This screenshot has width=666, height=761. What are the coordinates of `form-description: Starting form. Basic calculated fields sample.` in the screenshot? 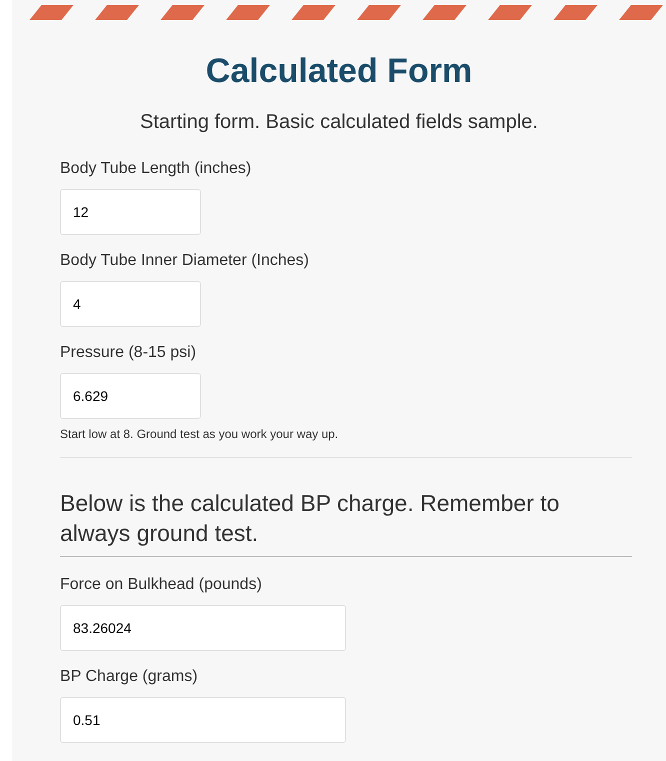 It's located at (339, 122).